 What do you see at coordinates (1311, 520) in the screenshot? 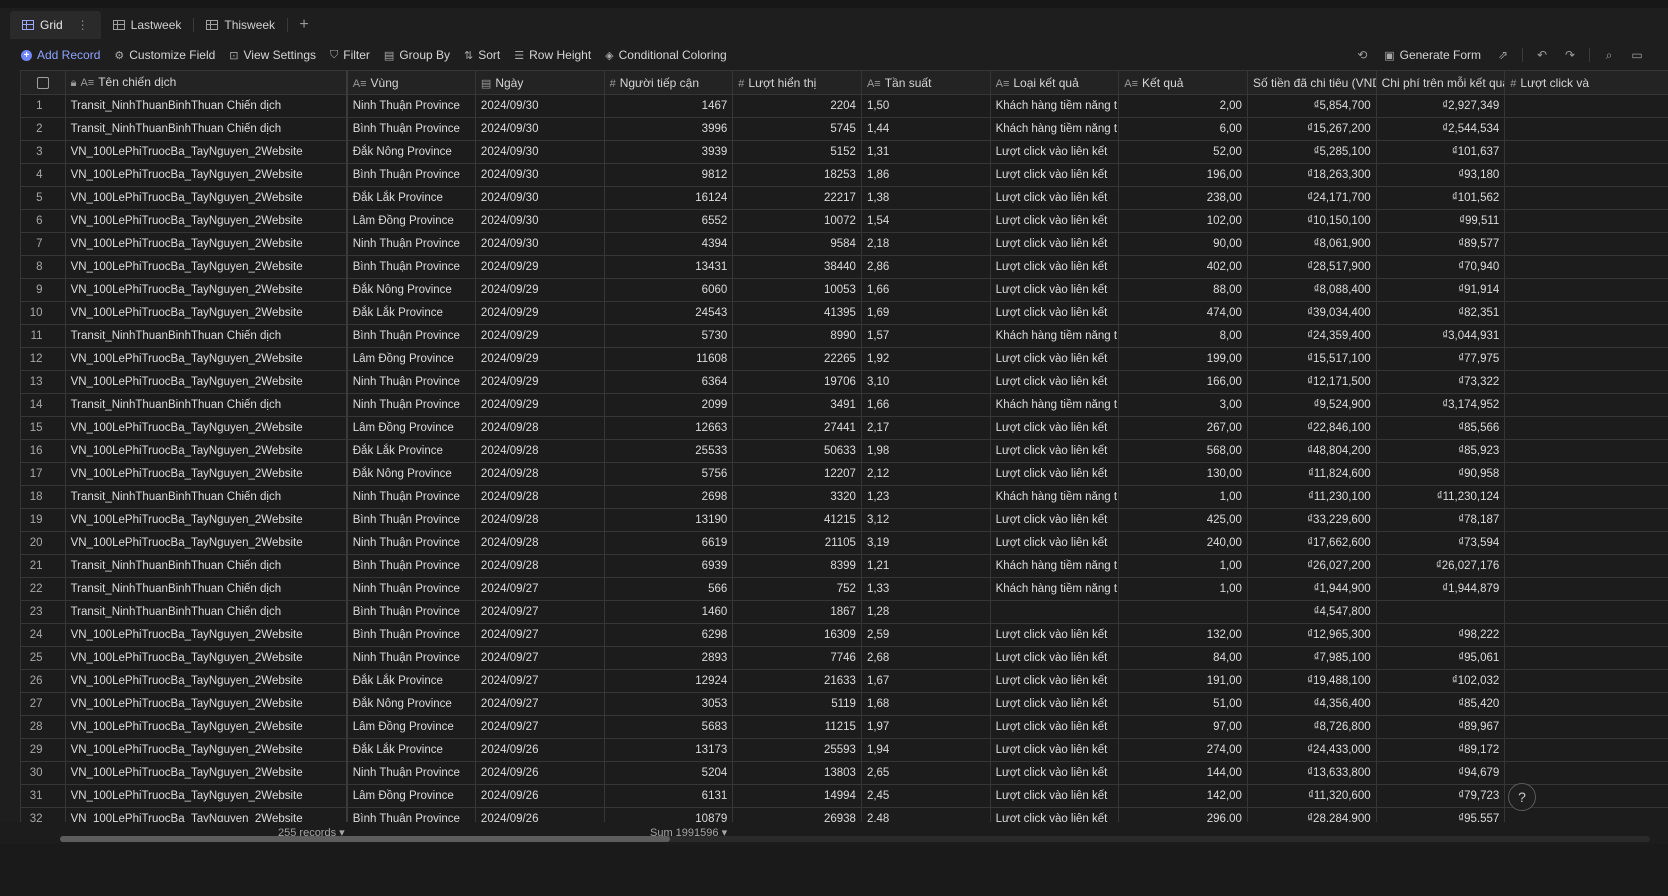
I see `cell-amount-spent: ₫33,229,600` at bounding box center [1311, 520].